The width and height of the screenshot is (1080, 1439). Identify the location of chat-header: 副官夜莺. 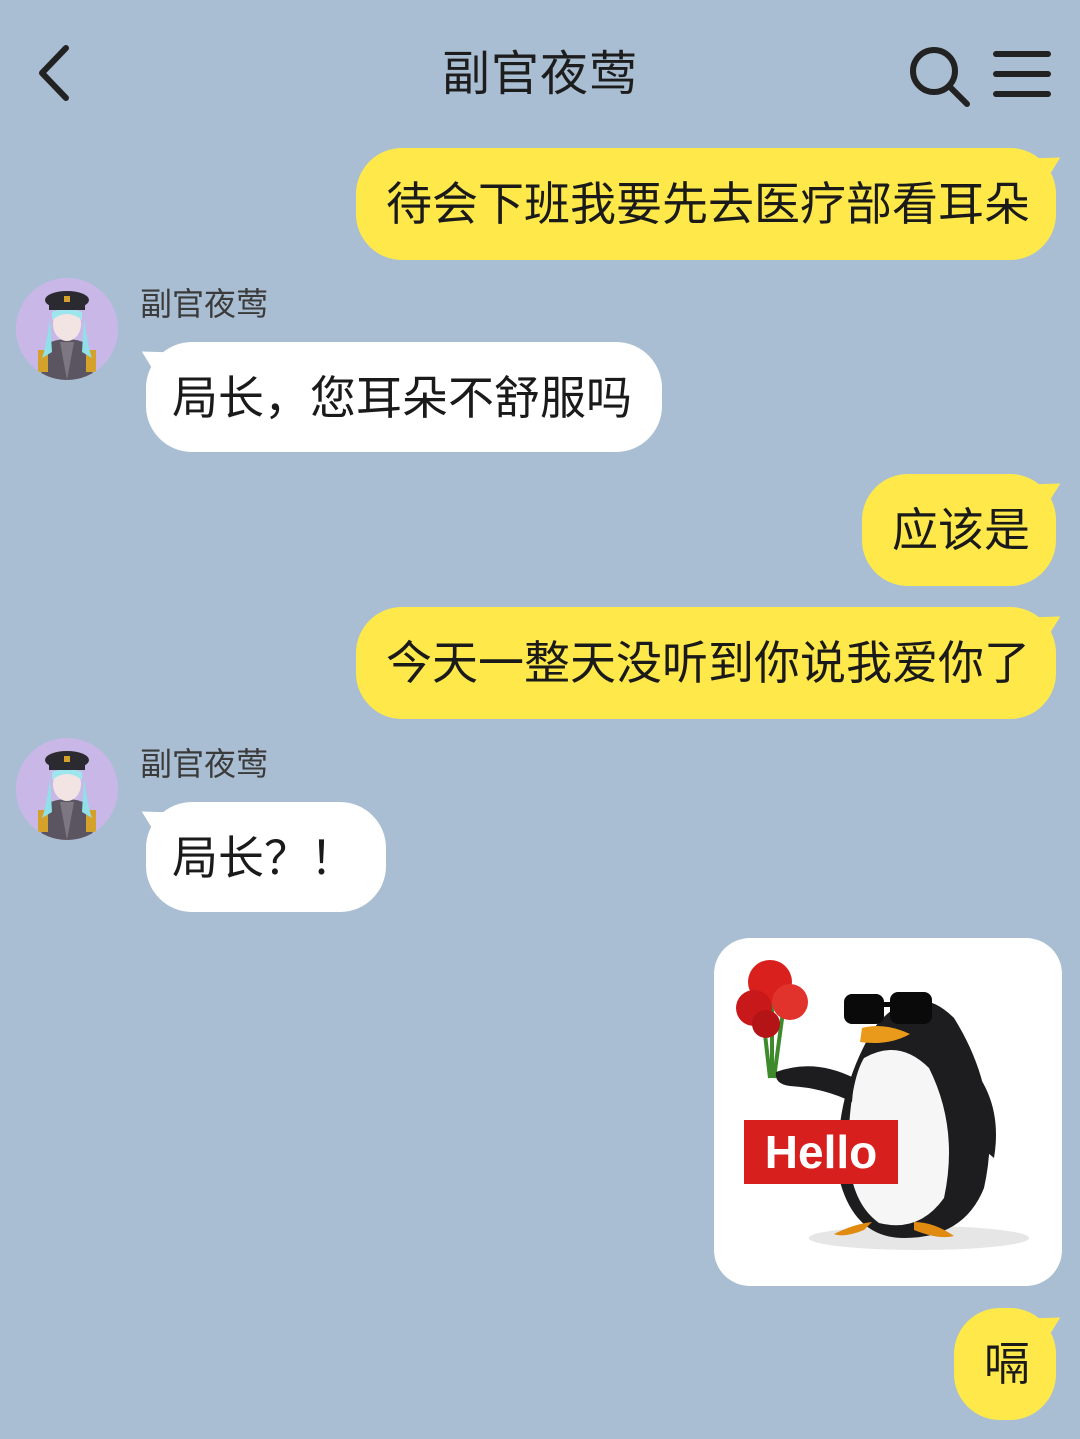
(540, 70).